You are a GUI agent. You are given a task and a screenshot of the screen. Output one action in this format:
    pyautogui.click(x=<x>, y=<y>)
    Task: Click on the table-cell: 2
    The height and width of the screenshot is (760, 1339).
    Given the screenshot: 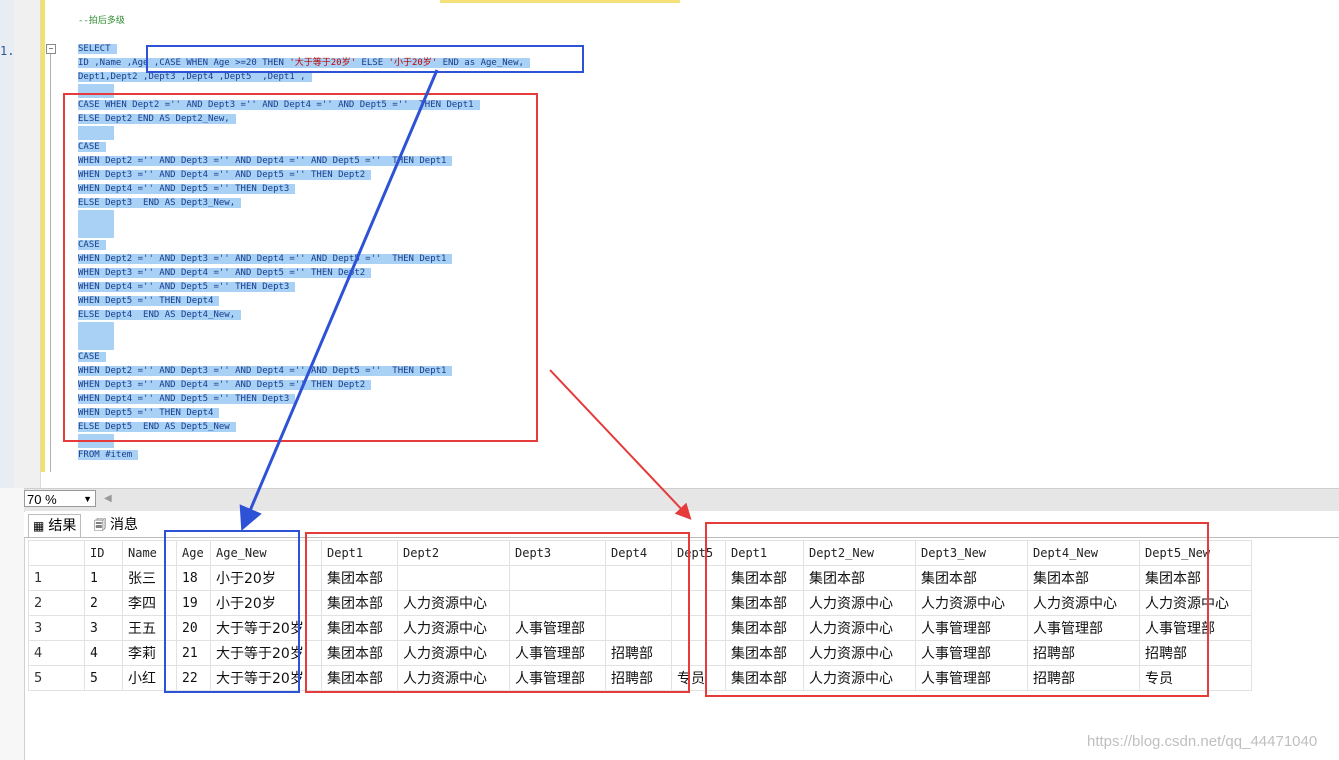 What is the action you would take?
    pyautogui.click(x=103, y=603)
    